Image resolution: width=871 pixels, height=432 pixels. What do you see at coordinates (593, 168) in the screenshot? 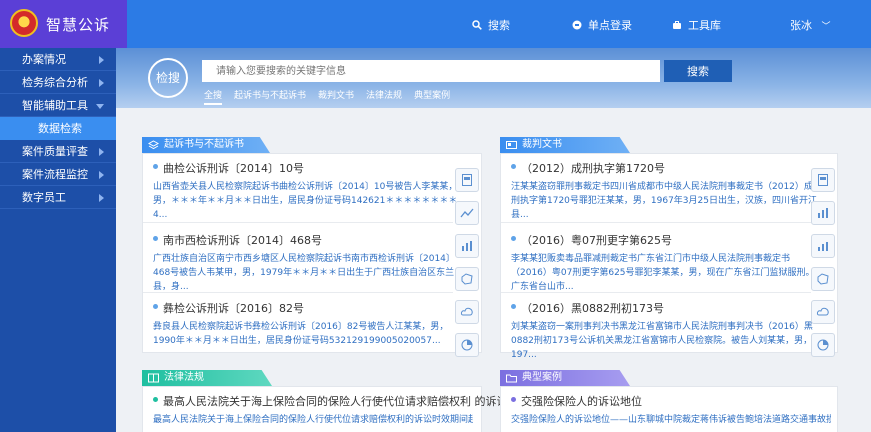
I see `entry-title: （2012）成刑执字第1720号` at bounding box center [593, 168].